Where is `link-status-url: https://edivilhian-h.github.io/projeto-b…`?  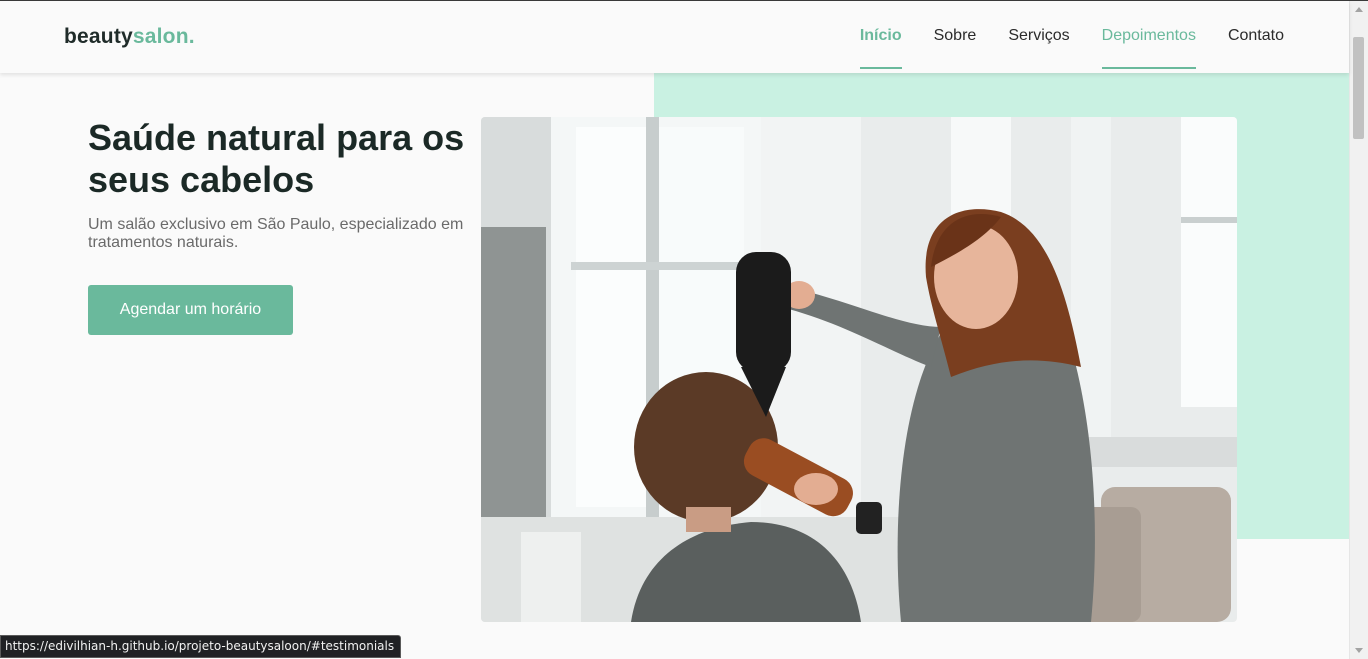 link-status-url: https://edivilhian-h.github.io/projeto-b… is located at coordinates (201, 646).